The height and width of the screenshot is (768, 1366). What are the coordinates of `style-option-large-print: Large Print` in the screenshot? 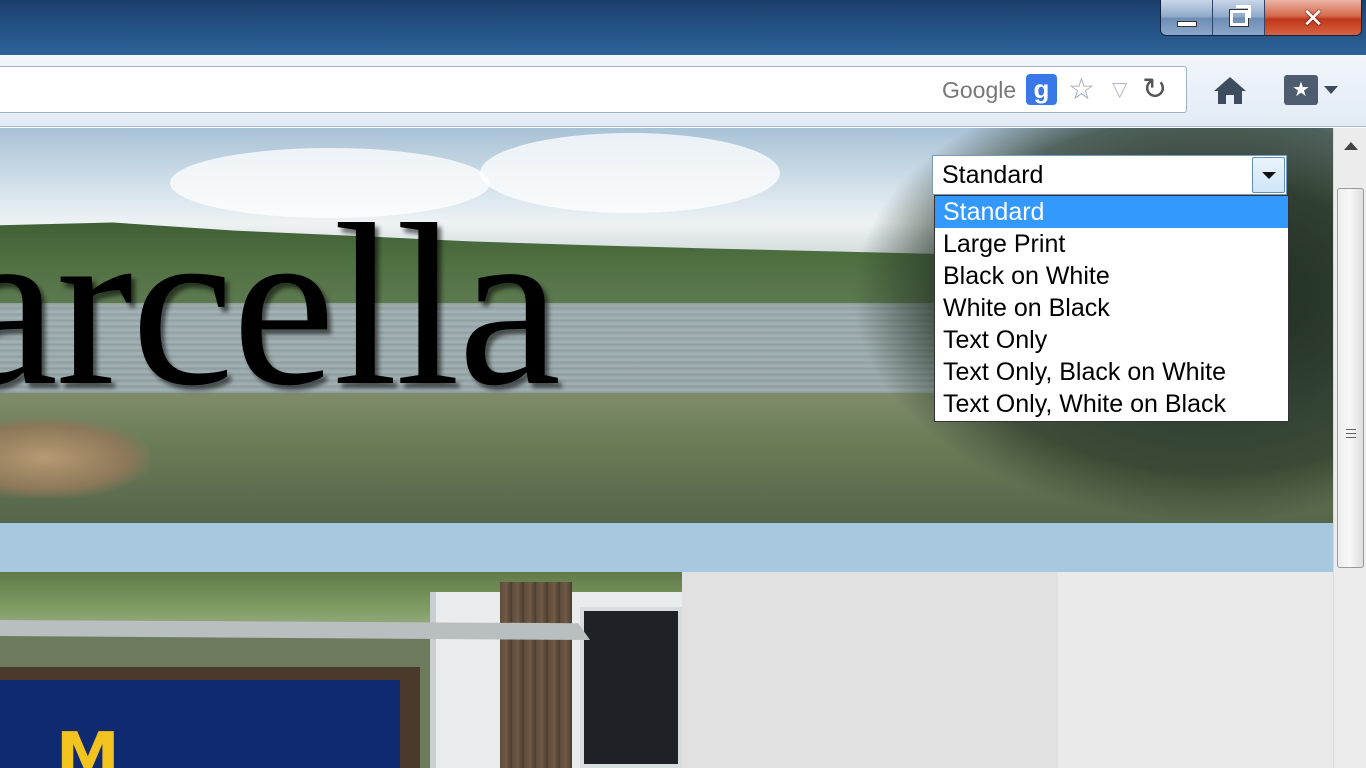 It's located at (1111, 244).